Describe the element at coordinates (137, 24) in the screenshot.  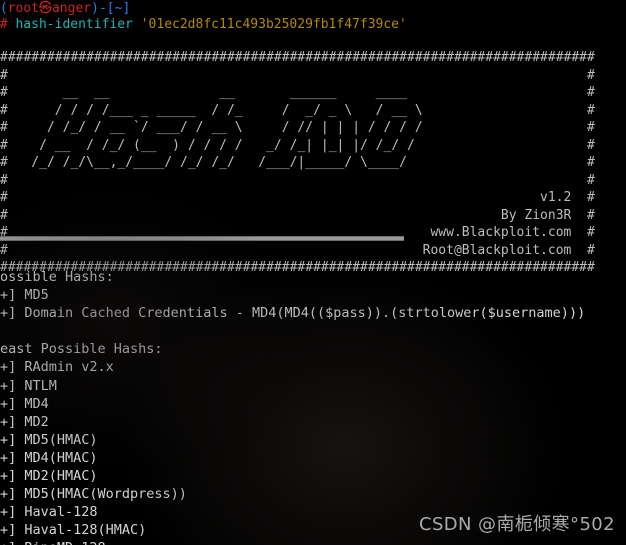
I see `command-space` at that location.